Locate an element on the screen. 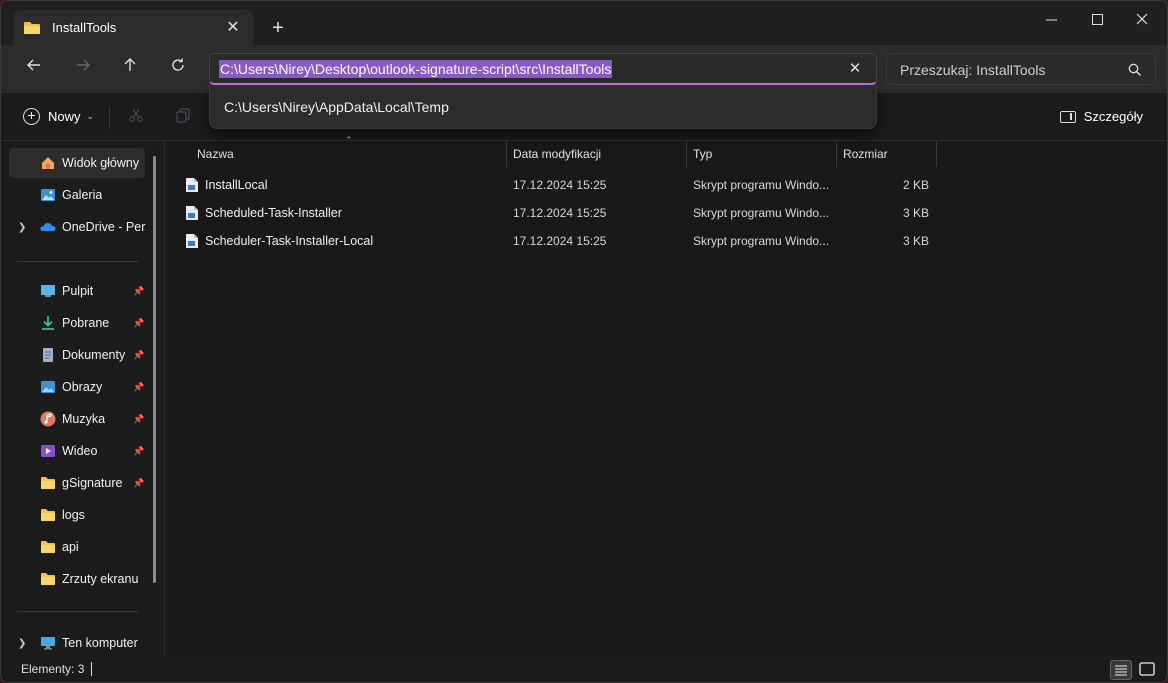  sort-ascending-icon: ⌃ is located at coordinates (349, 140).